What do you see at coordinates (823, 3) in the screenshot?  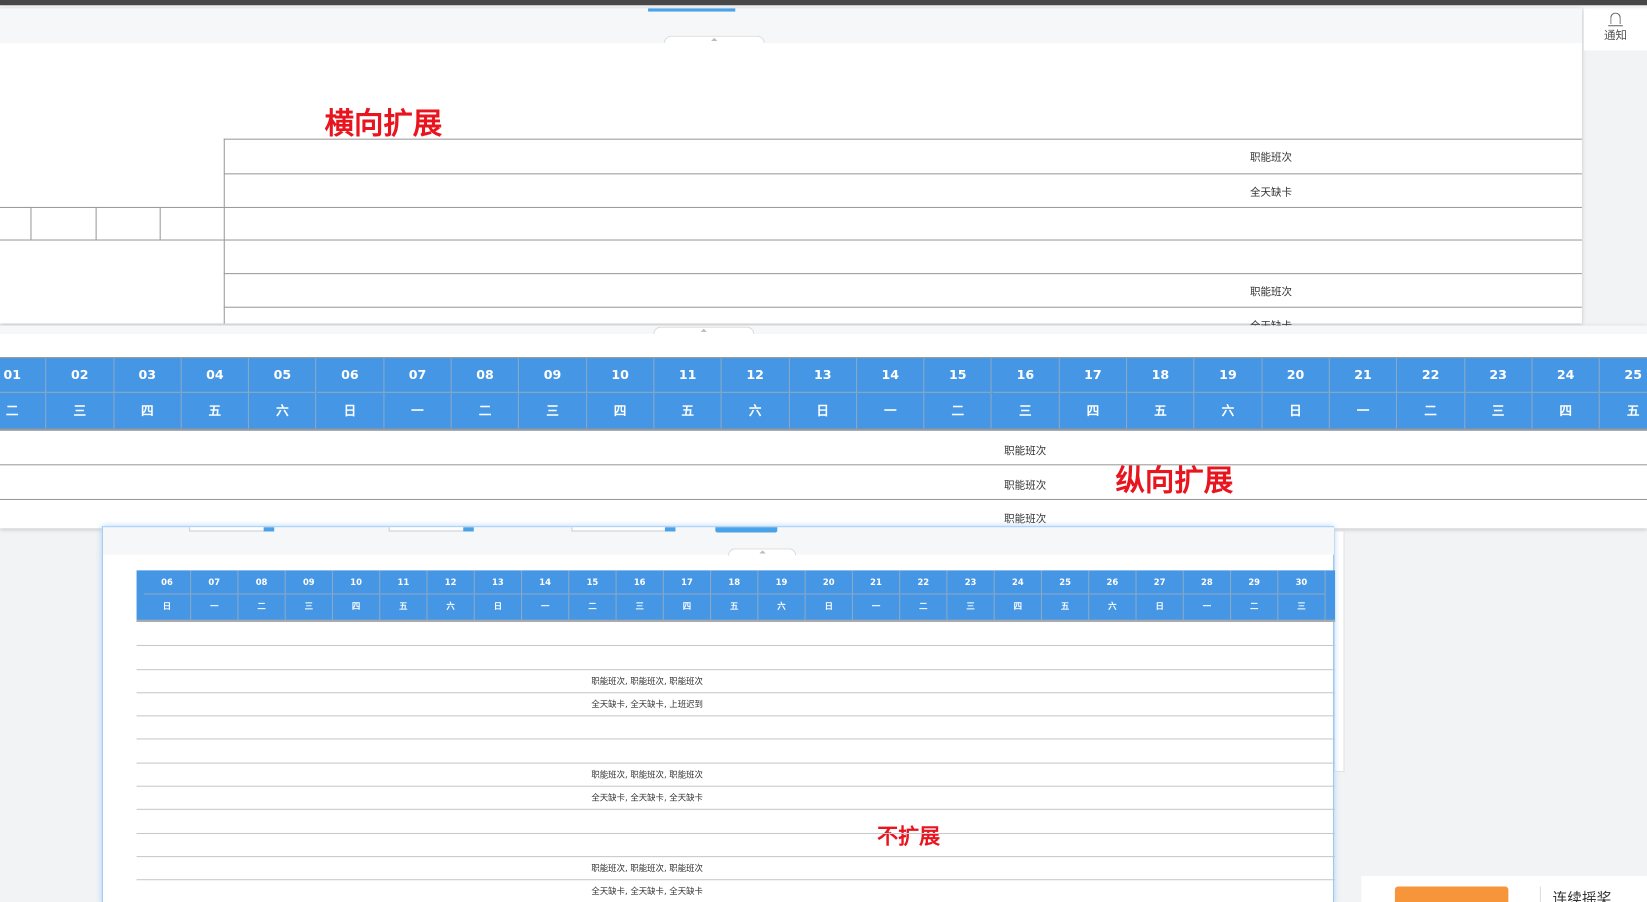 I see `window-top-bar` at bounding box center [823, 3].